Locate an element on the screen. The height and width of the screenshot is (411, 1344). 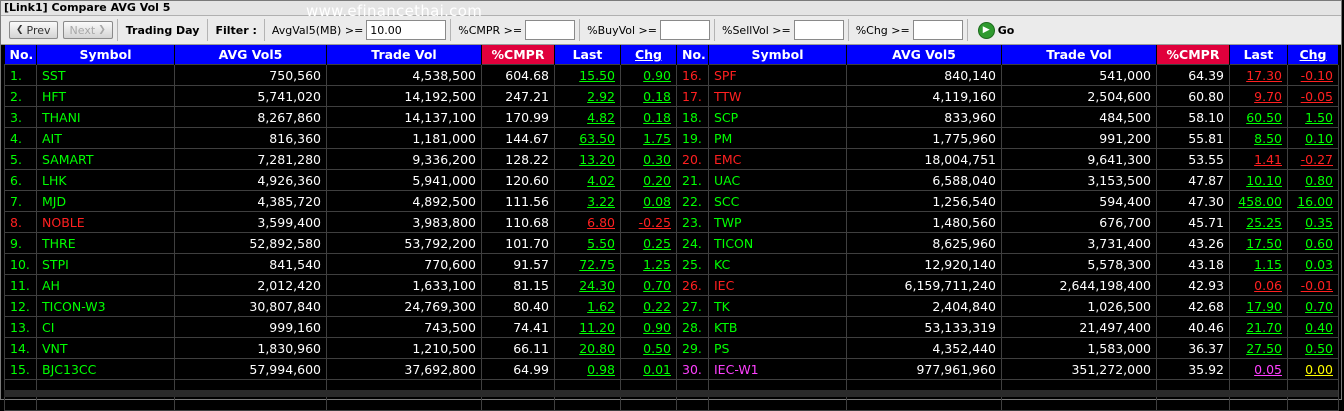
symbol-cell: IEC-W1 is located at coordinates (777, 369).